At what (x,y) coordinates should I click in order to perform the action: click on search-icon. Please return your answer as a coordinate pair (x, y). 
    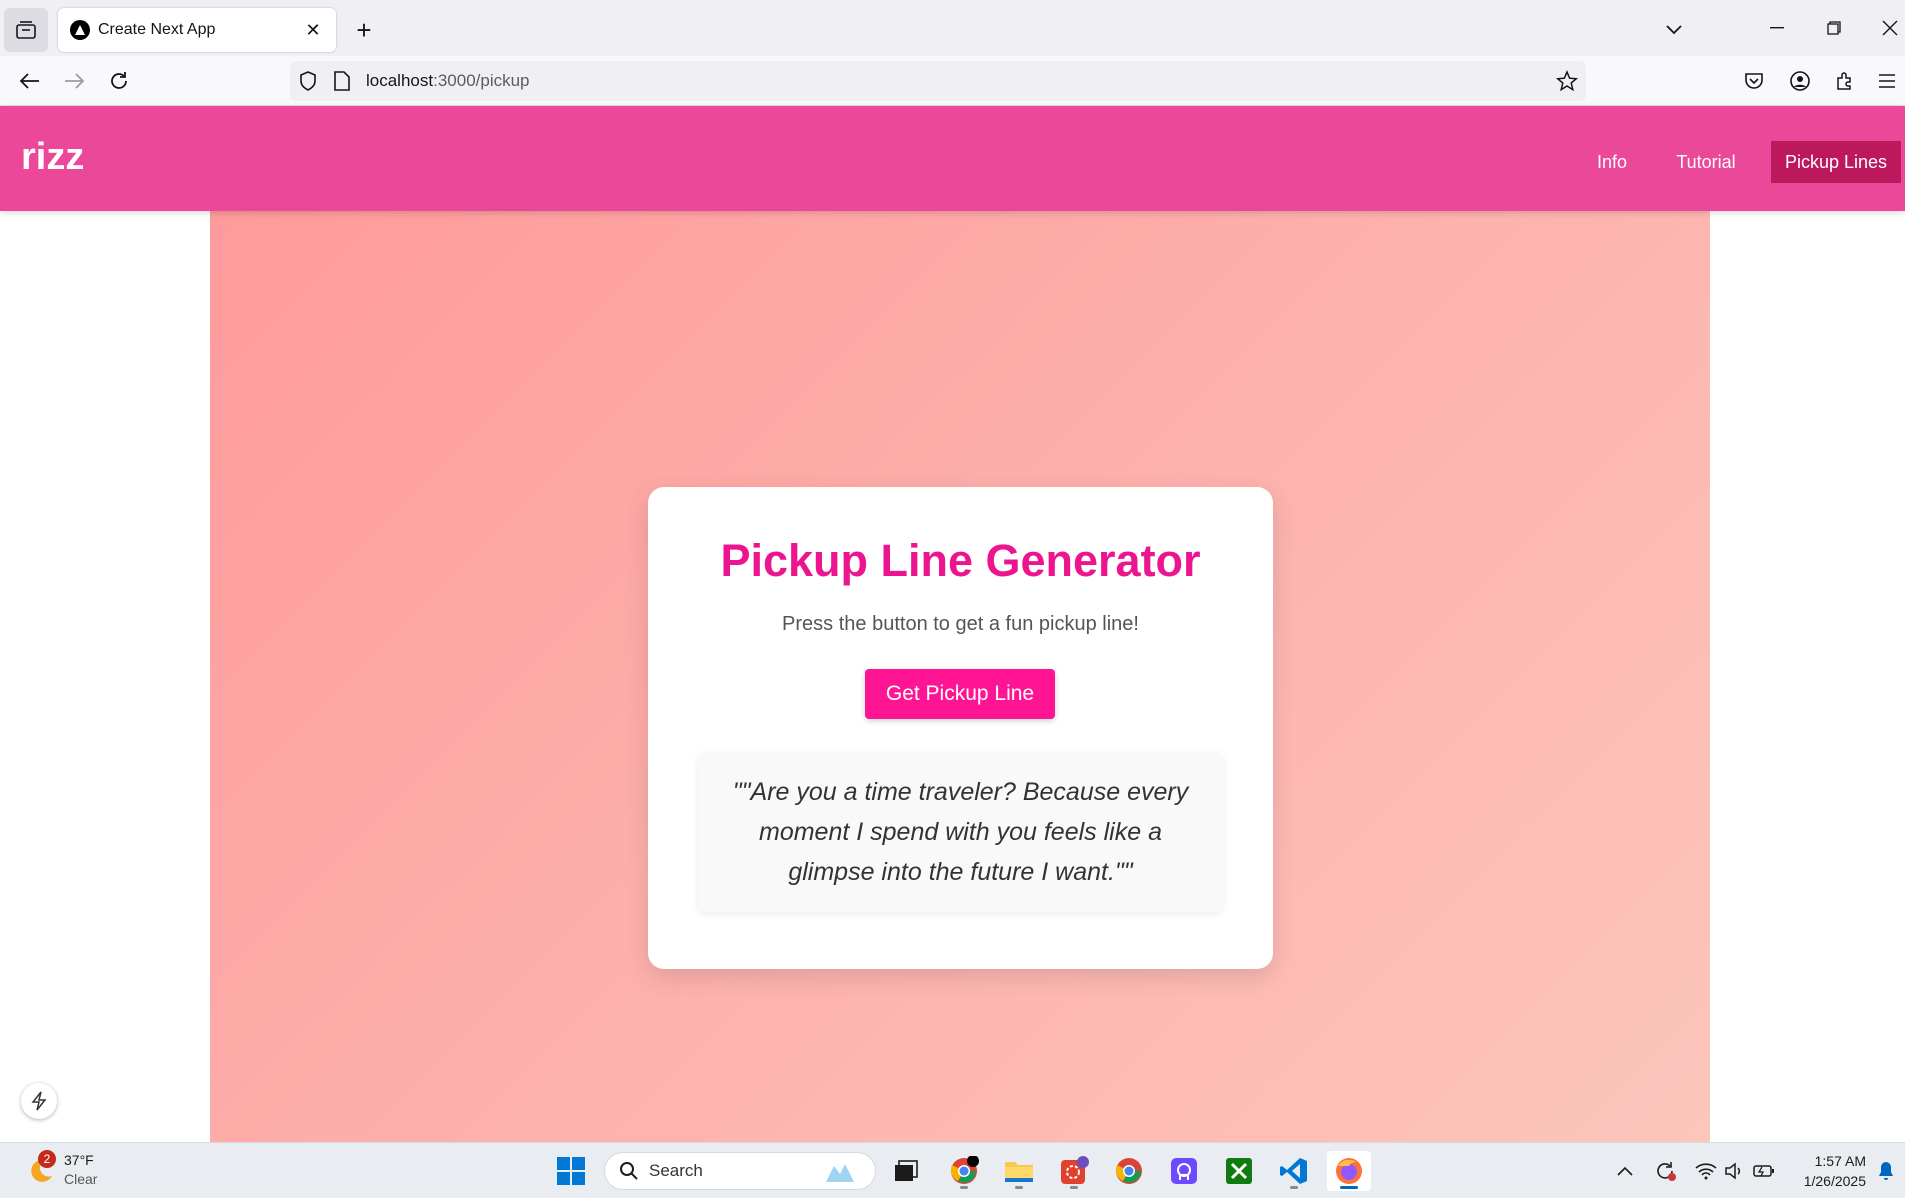
    Looking at the image, I should click on (629, 1171).